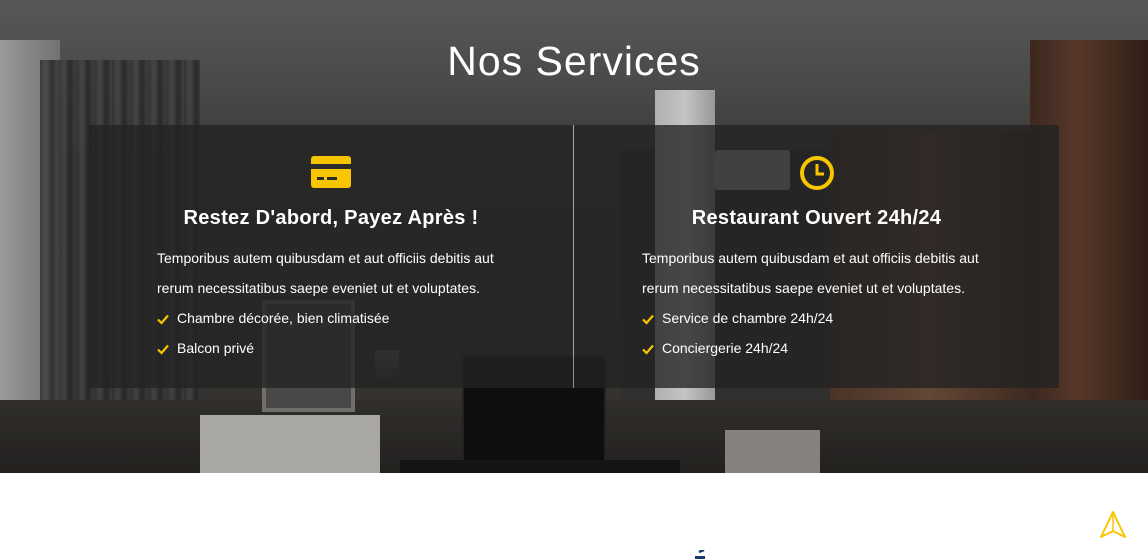 This screenshot has height=559, width=1148. I want to click on feature-label: Chambre décorée, bien climatisée, so click(283, 318).